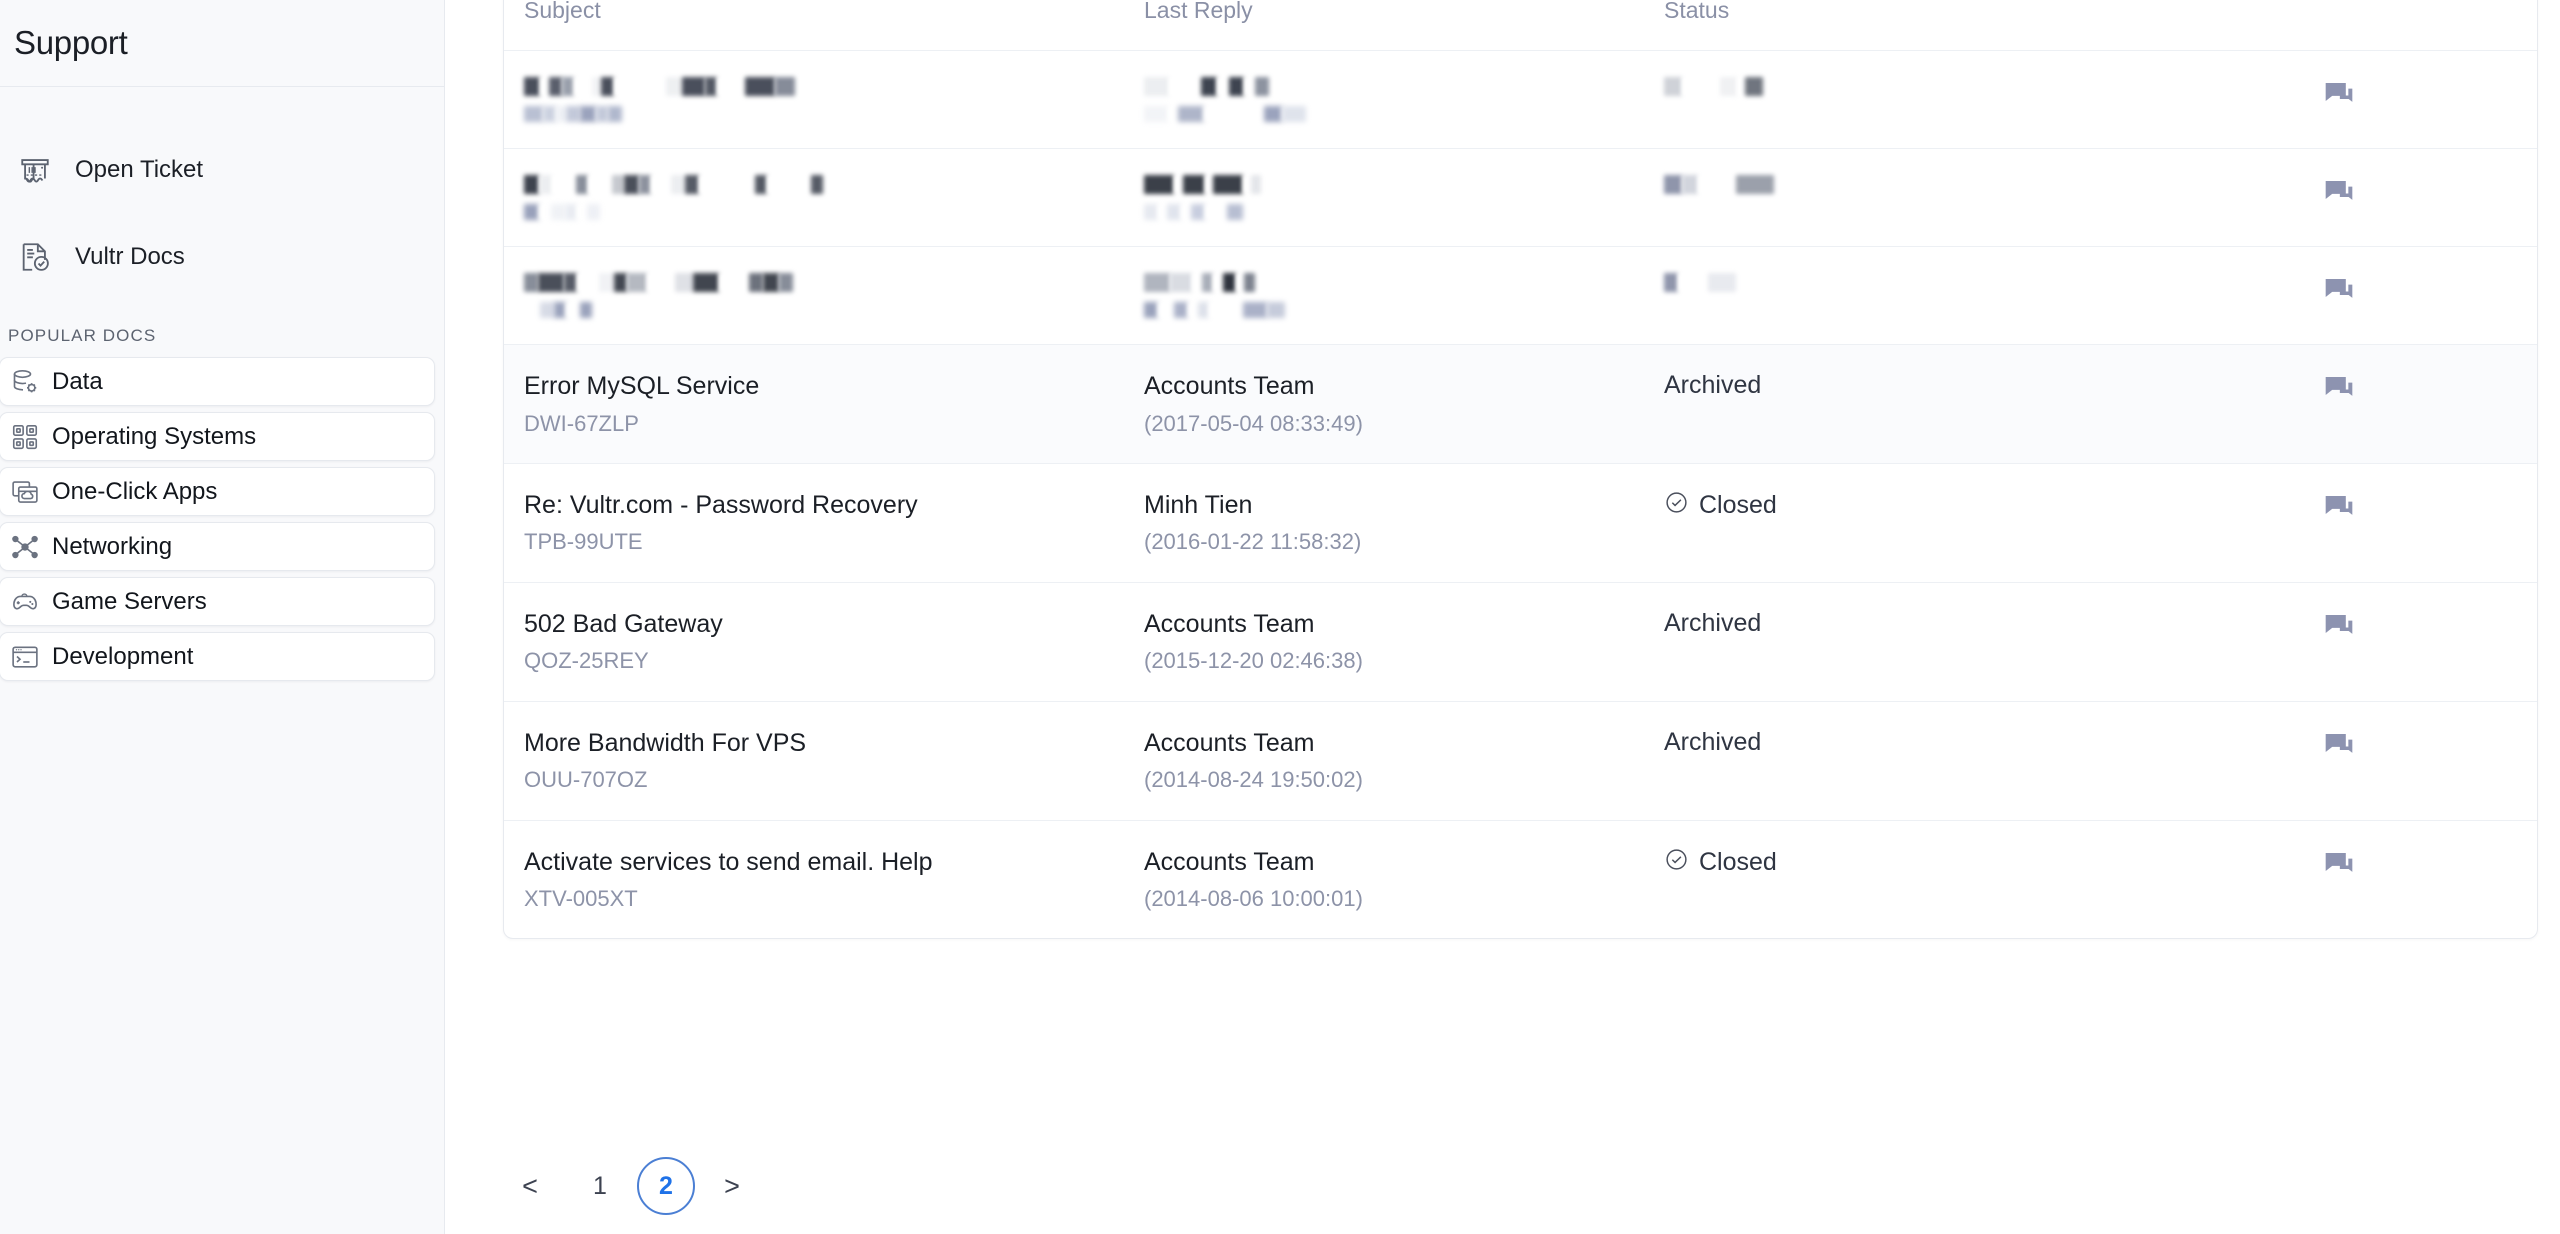 Image resolution: width=2560 pixels, height=1234 pixels. What do you see at coordinates (25, 547) in the screenshot?
I see `network-nodes-icon` at bounding box center [25, 547].